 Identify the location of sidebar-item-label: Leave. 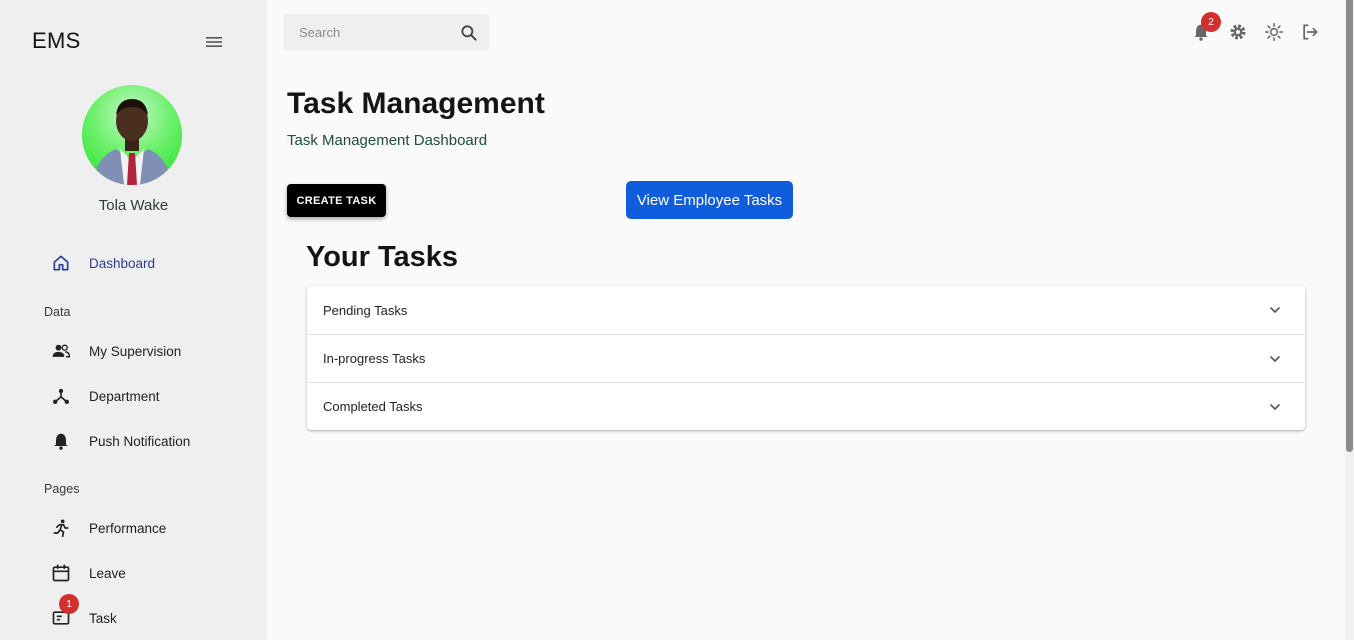
(107, 573).